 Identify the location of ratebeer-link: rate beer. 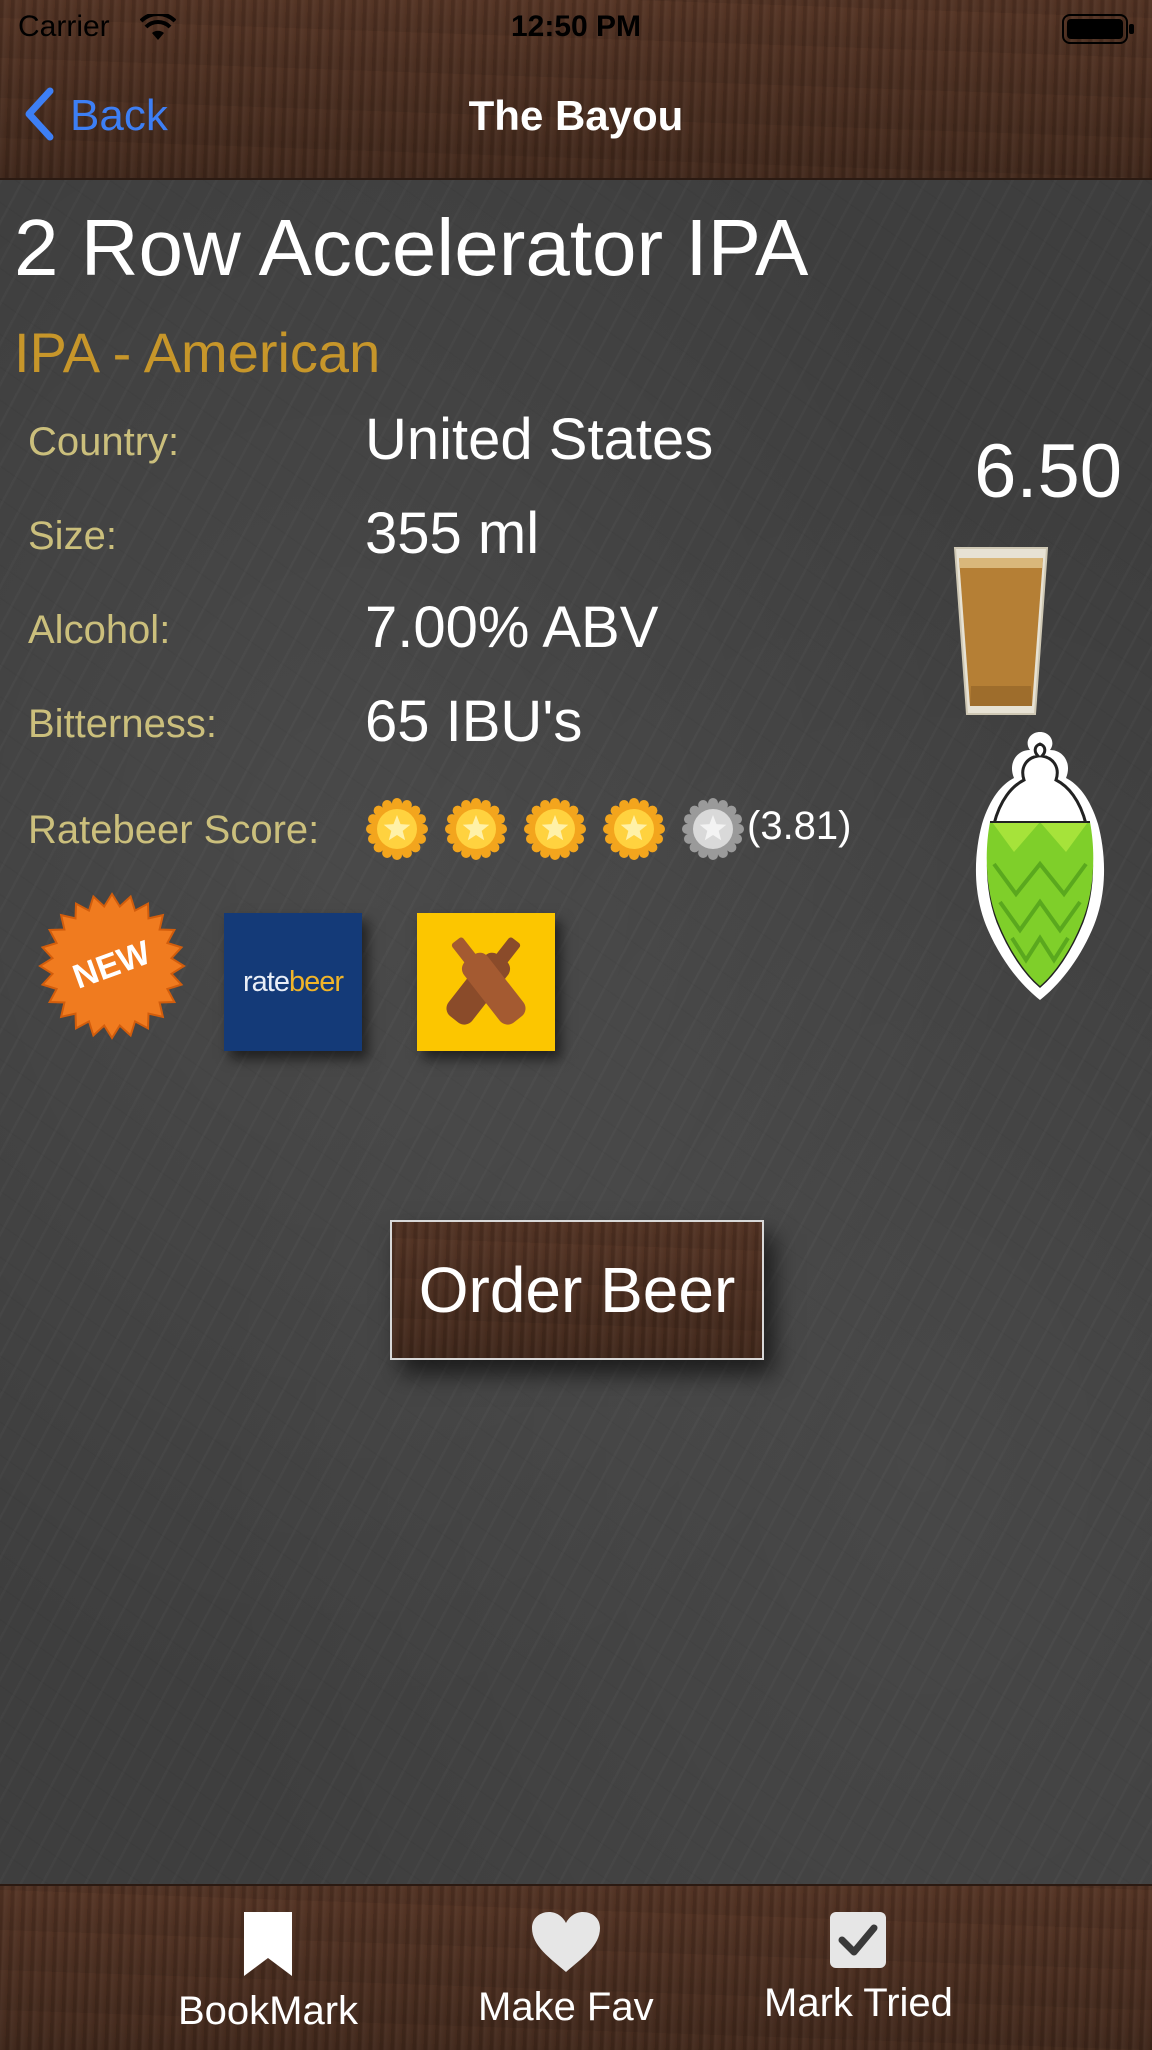
(293, 982).